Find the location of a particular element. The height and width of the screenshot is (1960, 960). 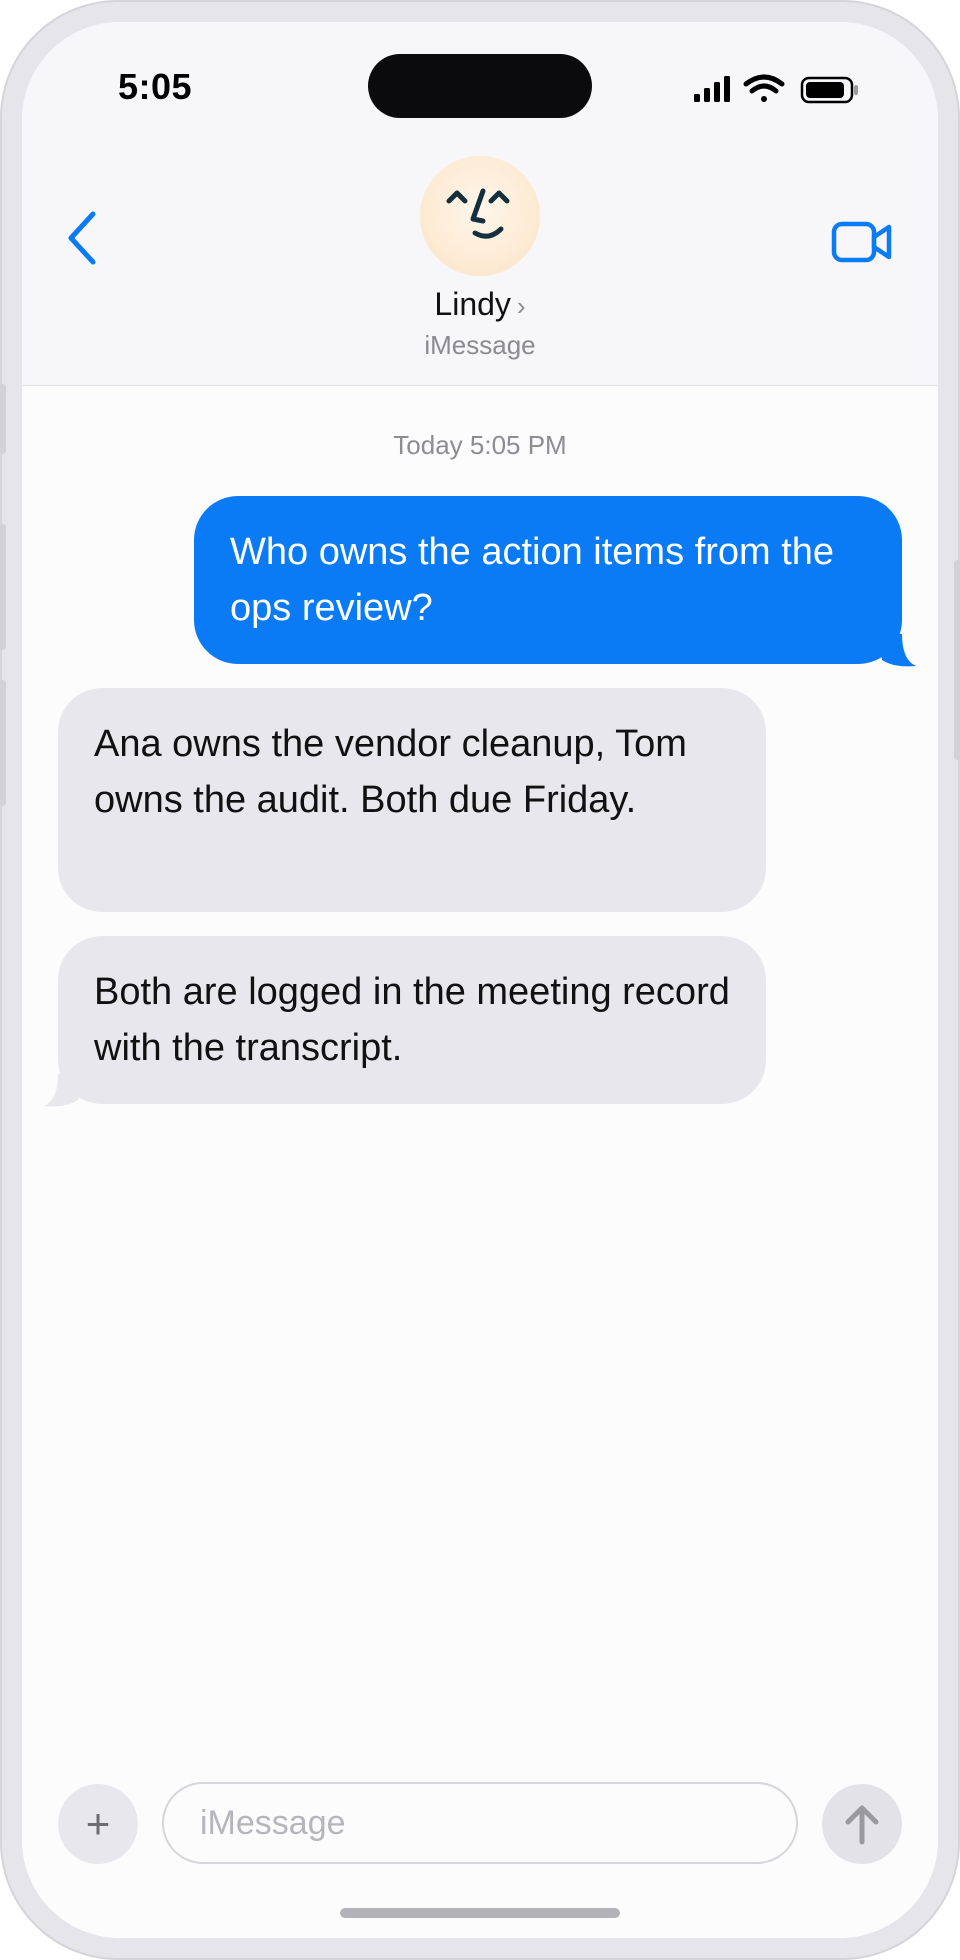

conversation-timestamp: Today 5:05 PM is located at coordinates (480, 445).